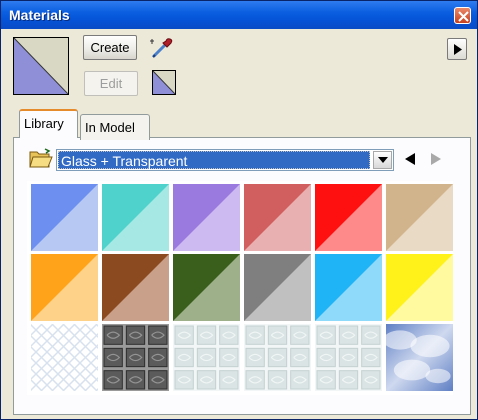 This screenshot has height=420, width=478. Describe the element at coordinates (41, 159) in the screenshot. I see `open-folder-icon` at that location.